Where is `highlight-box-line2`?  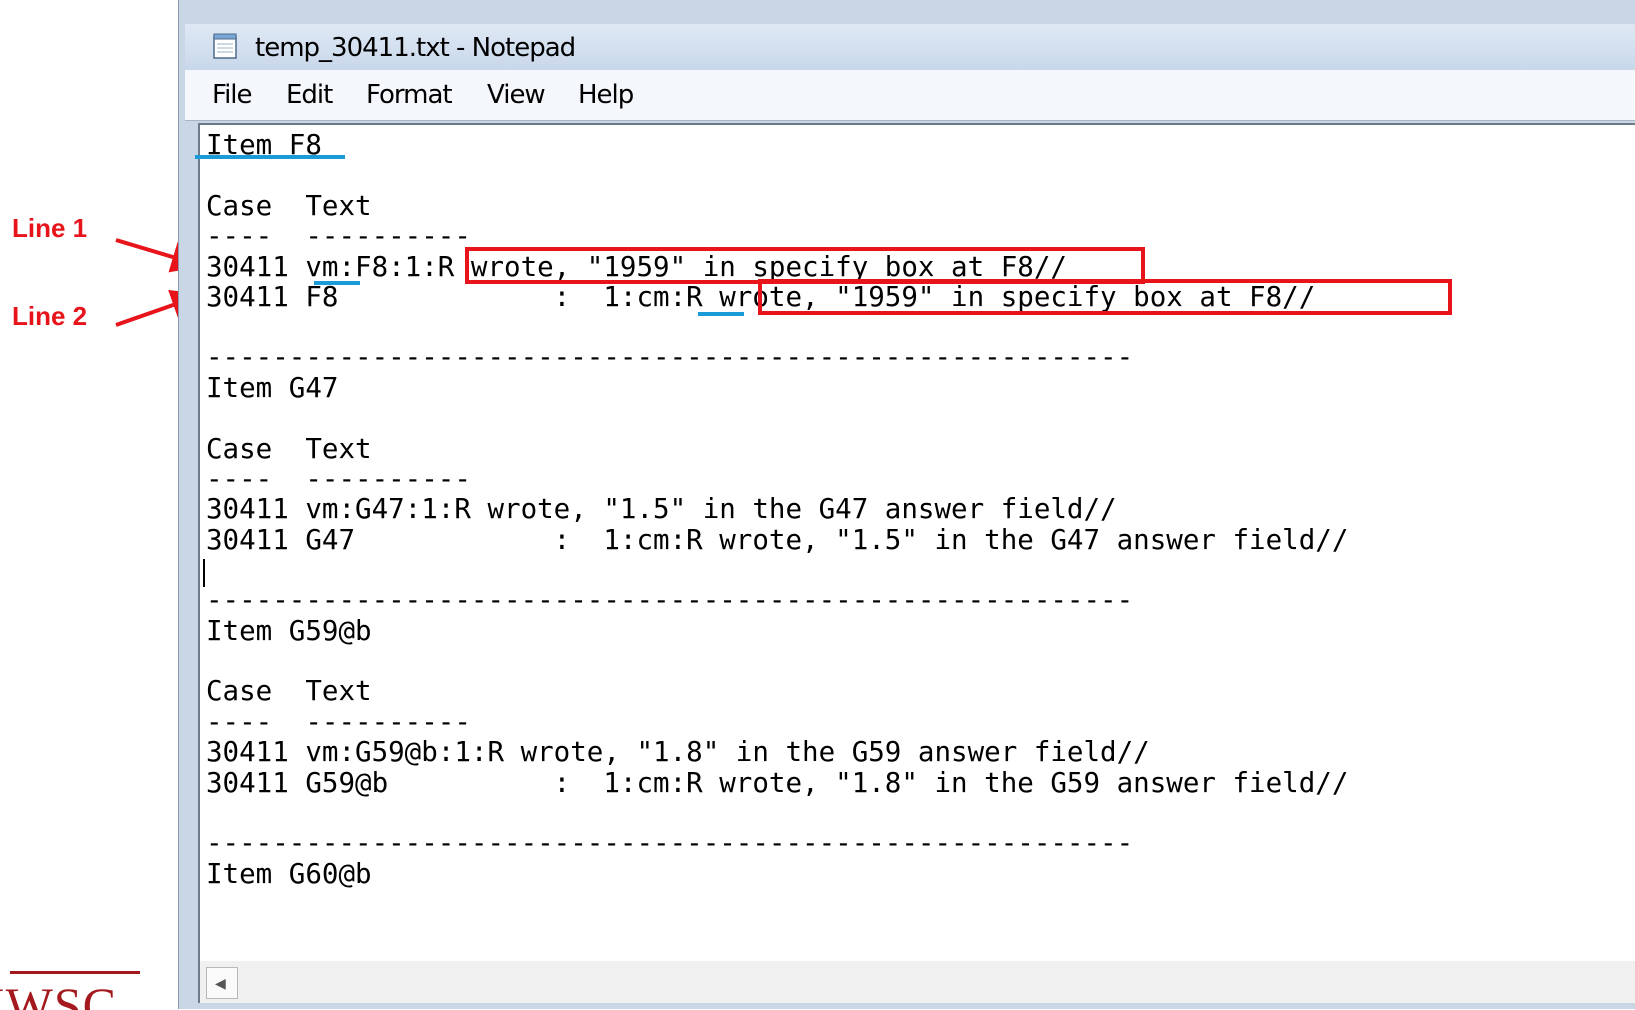 highlight-box-line2 is located at coordinates (1105, 297).